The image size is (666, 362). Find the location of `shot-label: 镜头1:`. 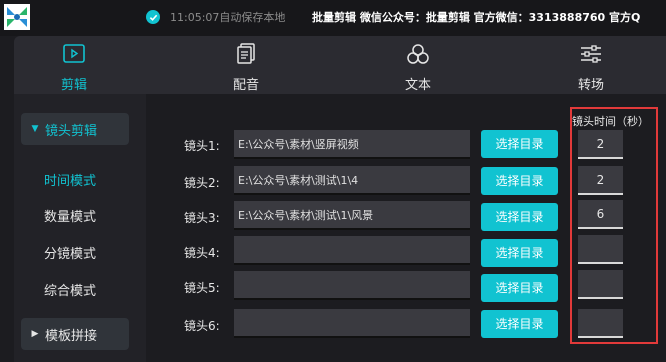

shot-label: 镜头1: is located at coordinates (202, 146).